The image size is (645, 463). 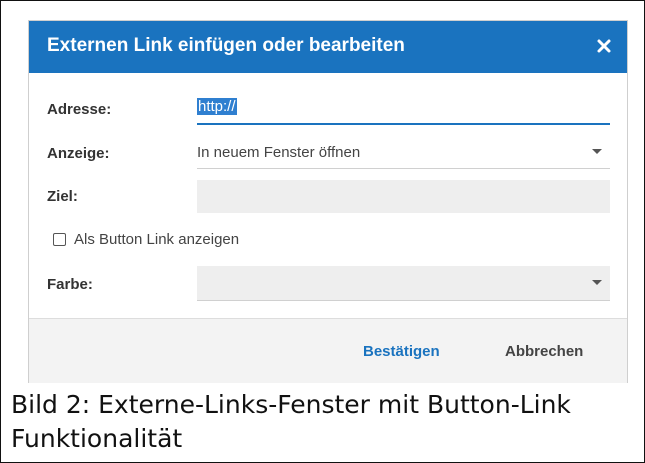 I want to click on button-link-label: Als Button Link anzeigen, so click(x=157, y=239).